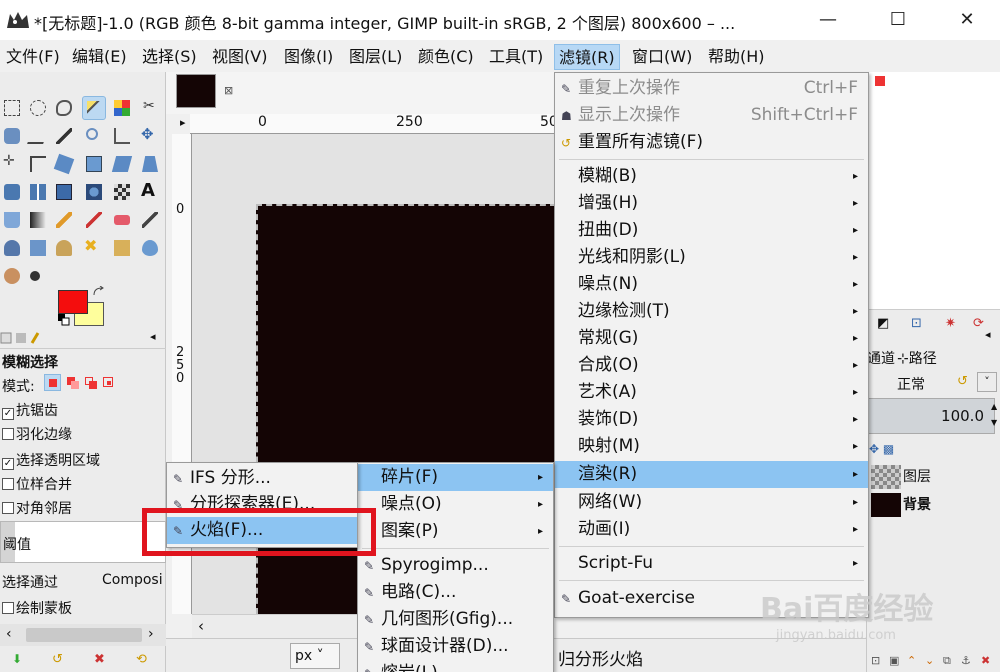 The width and height of the screenshot is (1000, 672). I want to click on crop-tool, so click(38, 164).